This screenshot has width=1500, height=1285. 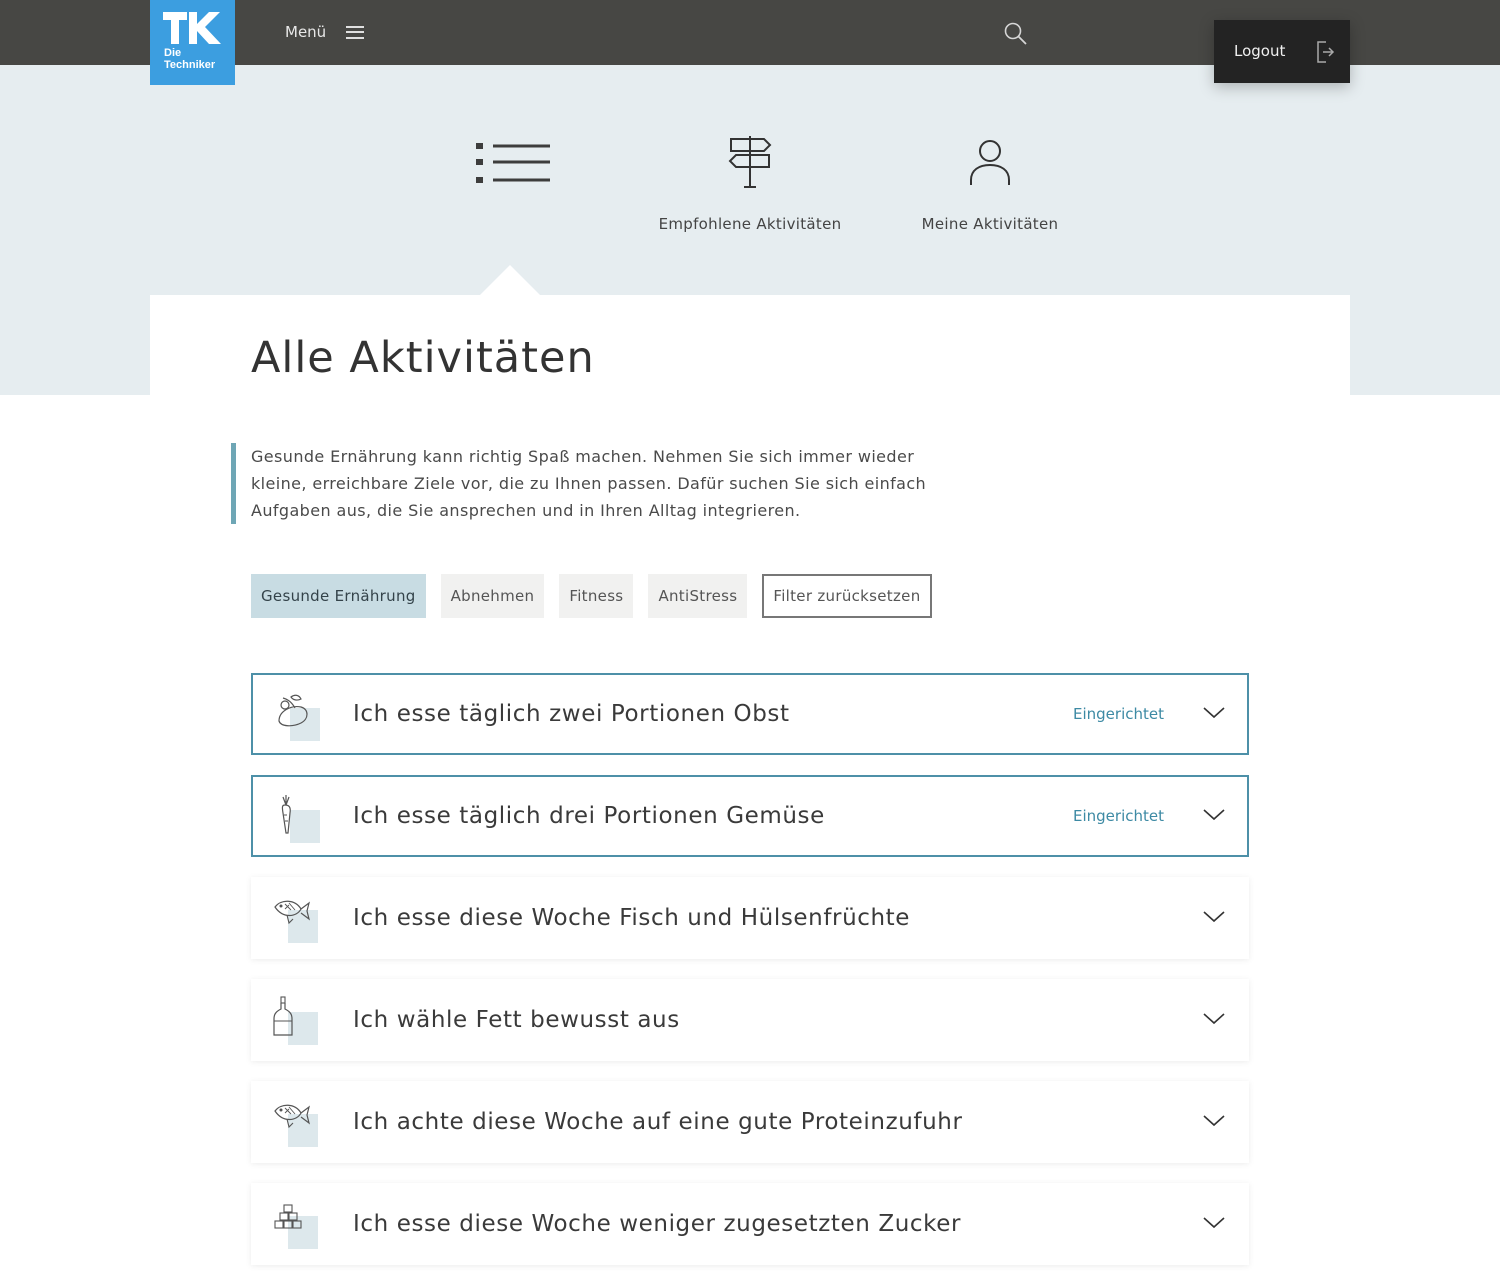 I want to click on activity-title: Ich esse täglich drei Portionen Gemüse, so click(x=589, y=816).